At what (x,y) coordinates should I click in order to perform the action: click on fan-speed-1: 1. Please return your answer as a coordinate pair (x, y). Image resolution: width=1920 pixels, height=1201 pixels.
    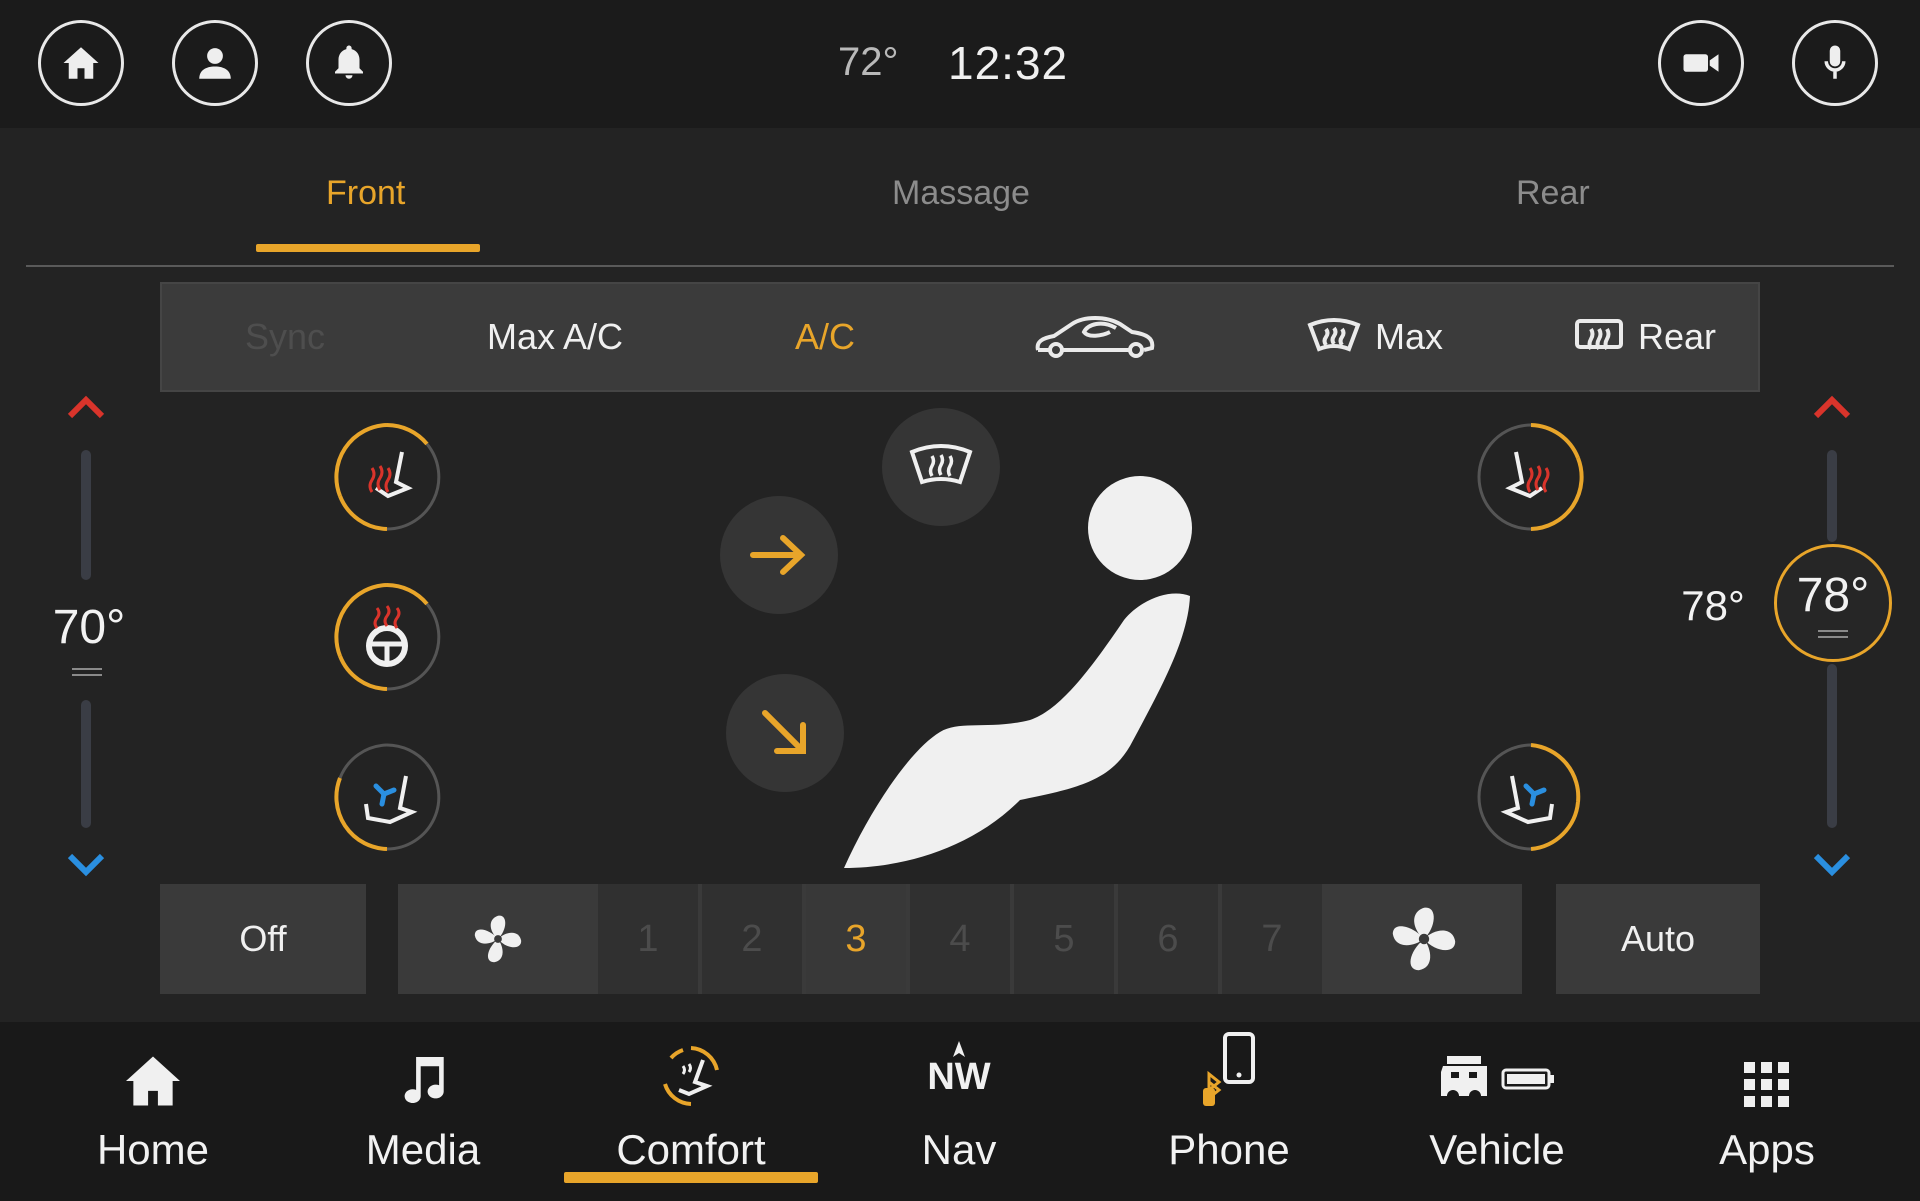
    Looking at the image, I should click on (648, 939).